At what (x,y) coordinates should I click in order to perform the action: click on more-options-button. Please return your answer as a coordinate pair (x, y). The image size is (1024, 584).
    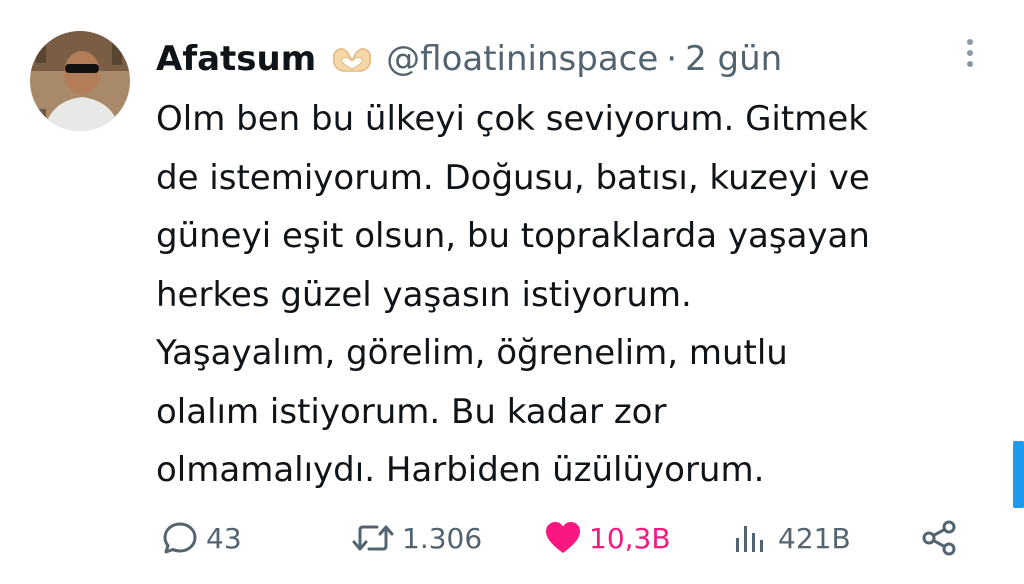
    Looking at the image, I should click on (970, 54).